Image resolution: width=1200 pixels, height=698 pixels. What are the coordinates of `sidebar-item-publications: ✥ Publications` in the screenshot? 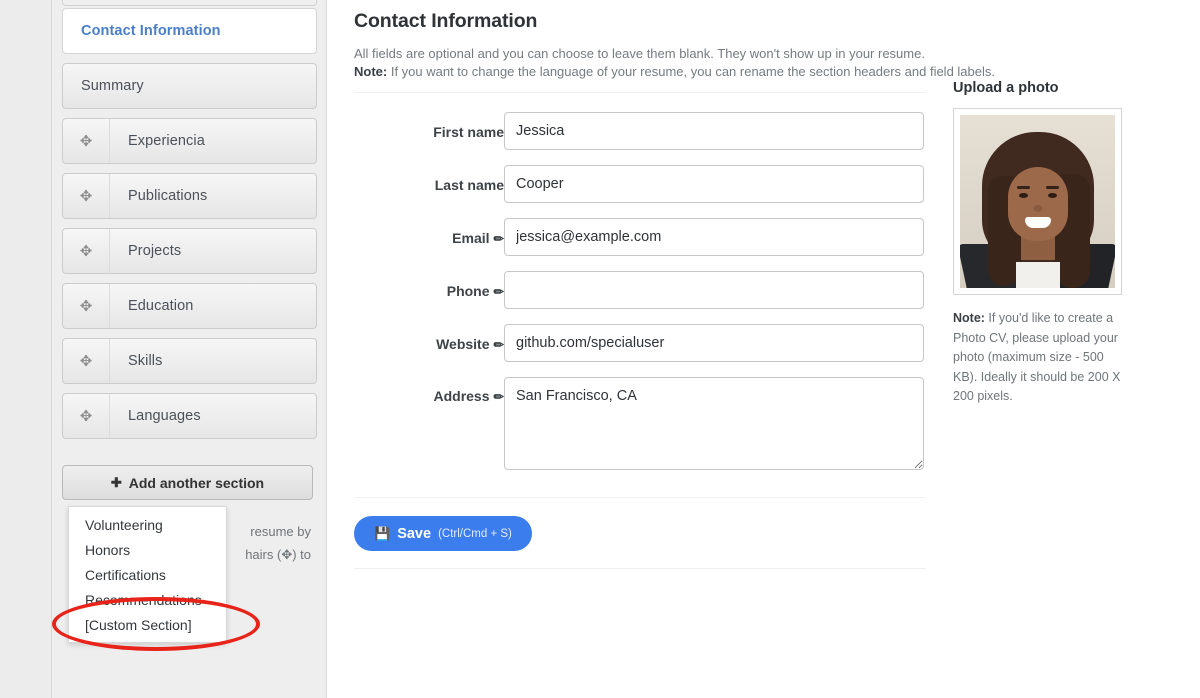 It's located at (189, 196).